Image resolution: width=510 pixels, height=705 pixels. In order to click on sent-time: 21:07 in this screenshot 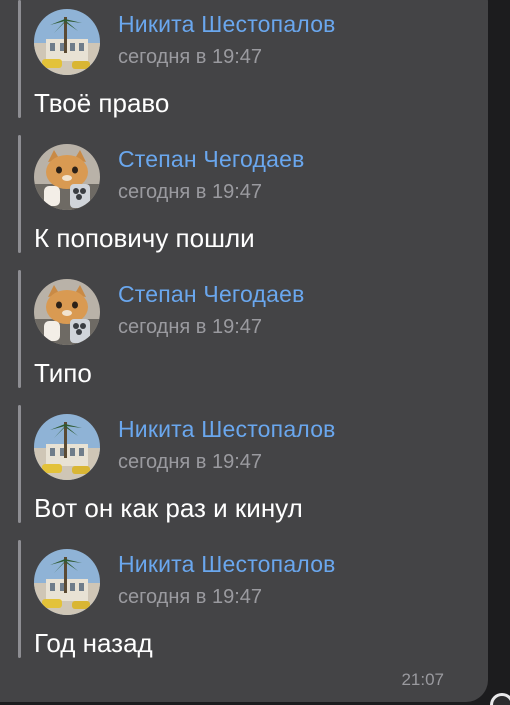, I will do `click(422, 679)`.